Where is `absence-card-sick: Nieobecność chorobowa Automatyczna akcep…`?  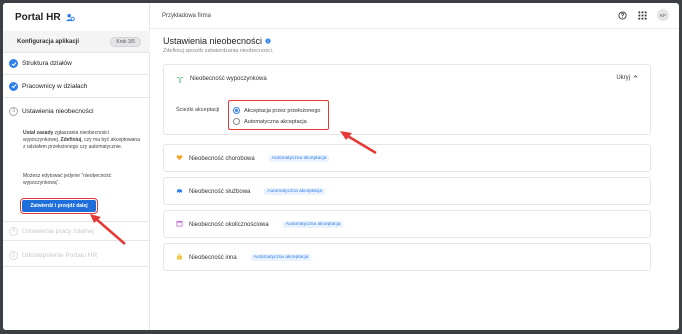 absence-card-sick: Nieobecność chorobowa Automatyczna akcep… is located at coordinates (407, 158).